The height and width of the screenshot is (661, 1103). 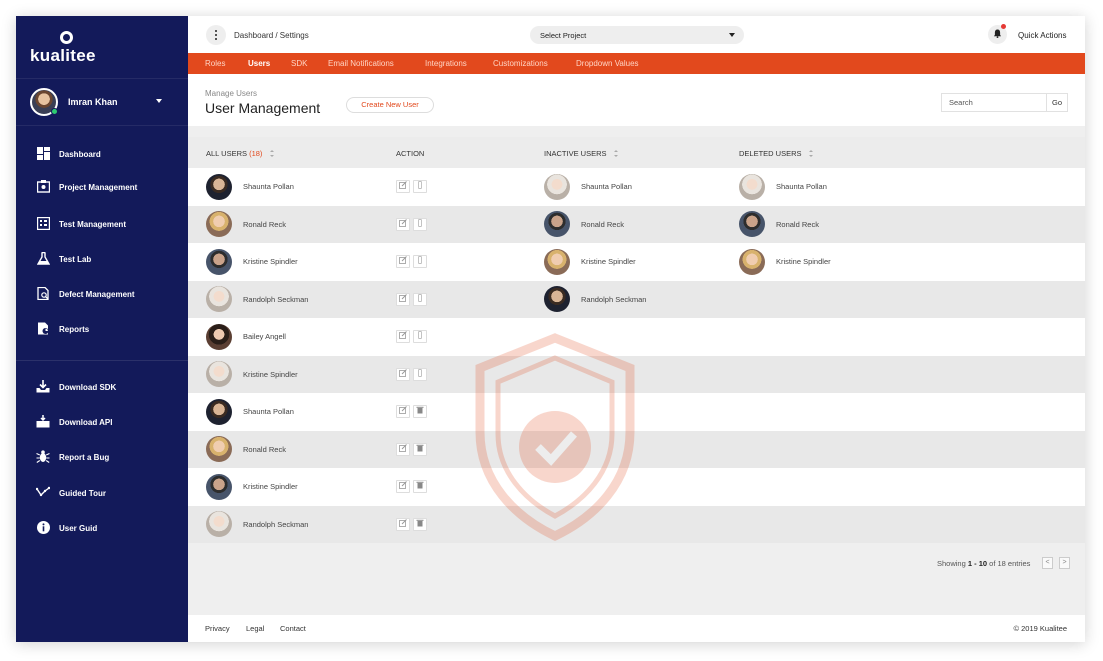 I want to click on user-name: Ronald Reck, so click(x=264, y=224).